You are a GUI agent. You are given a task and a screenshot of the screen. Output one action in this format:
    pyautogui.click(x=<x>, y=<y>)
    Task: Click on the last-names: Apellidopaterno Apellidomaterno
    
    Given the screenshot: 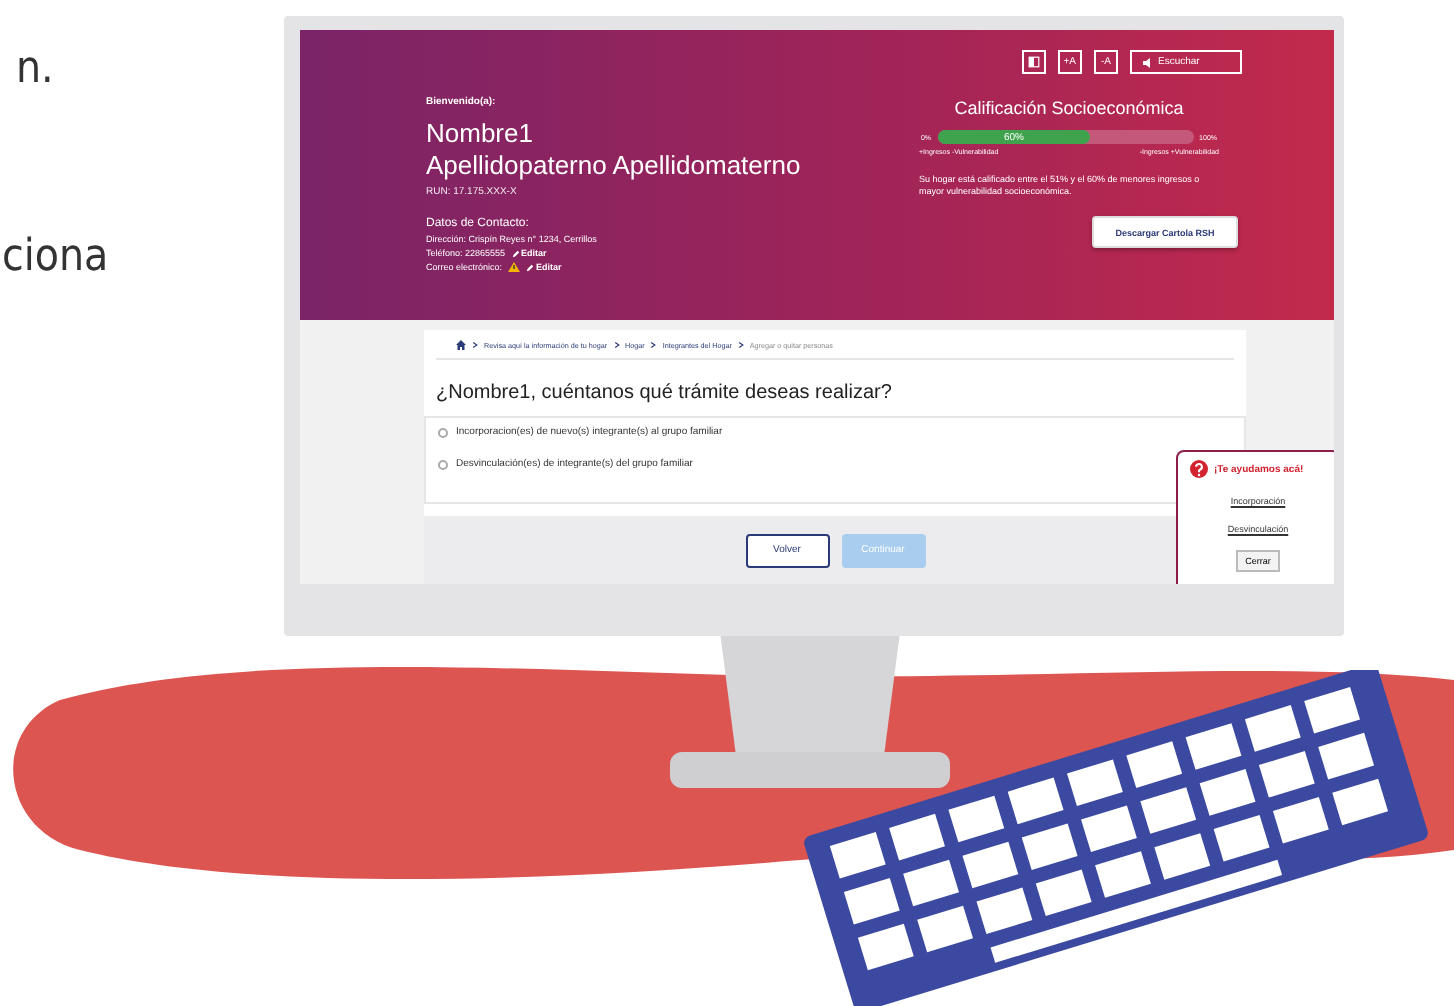 What is the action you would take?
    pyautogui.click(x=614, y=166)
    